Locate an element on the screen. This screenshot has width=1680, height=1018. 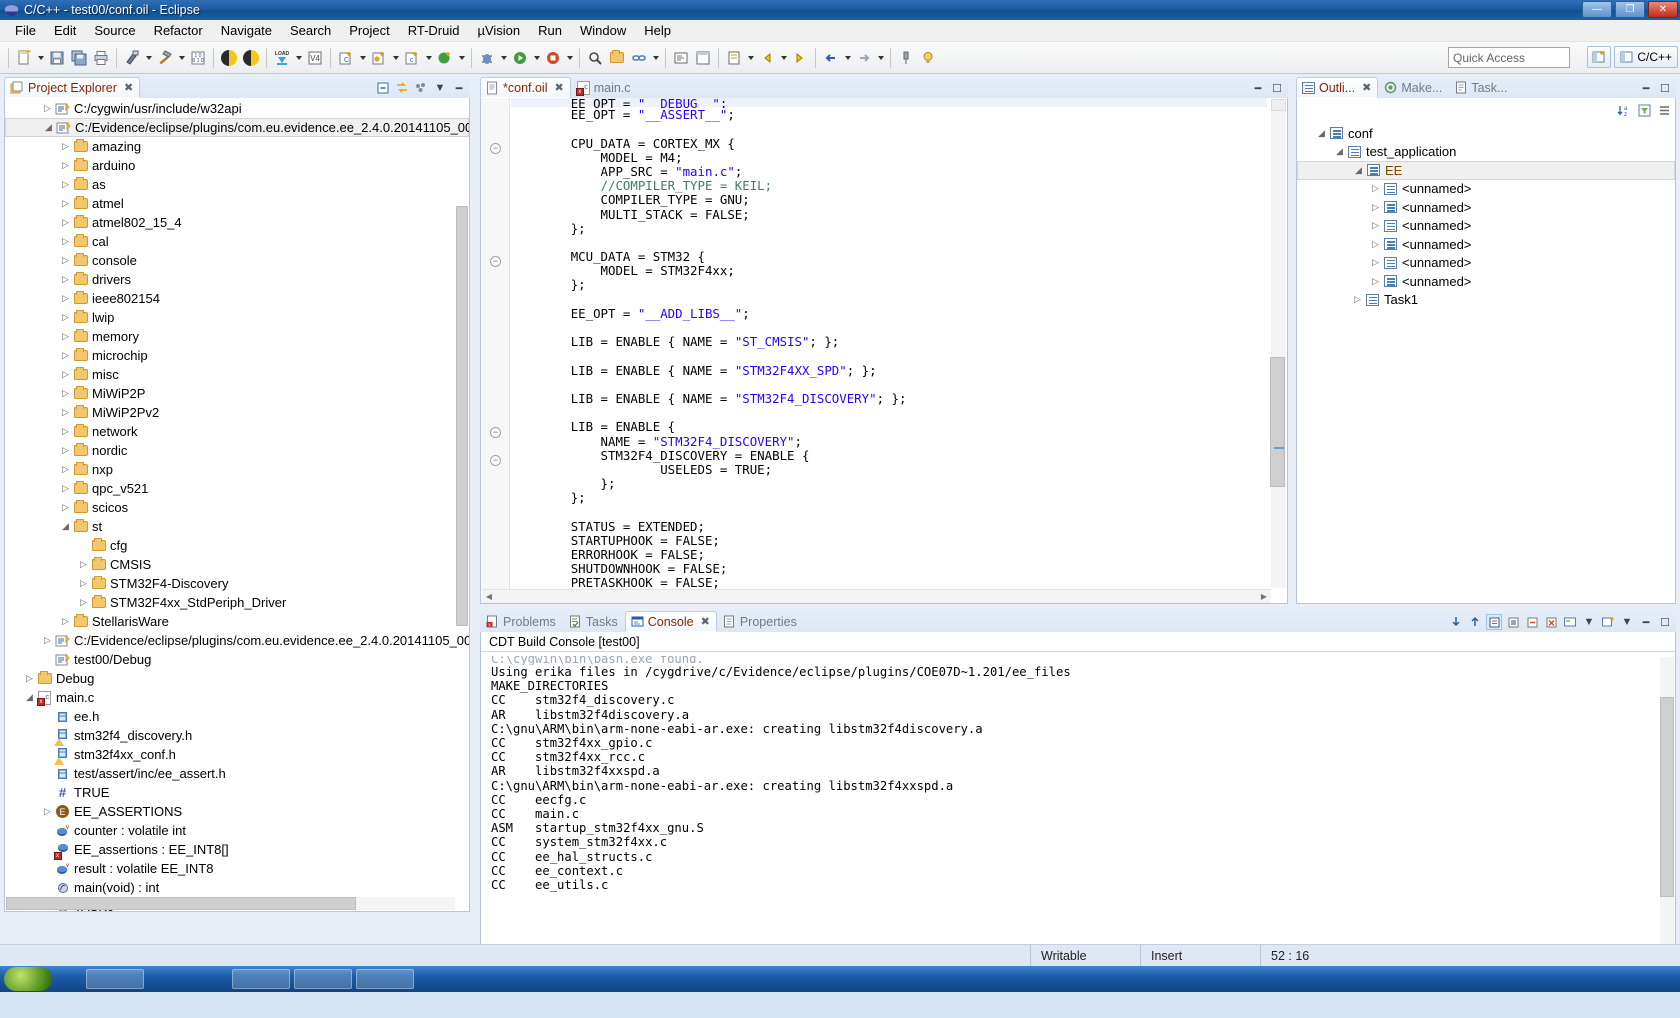
tree-item: test00/Debug is located at coordinates (237, 659).